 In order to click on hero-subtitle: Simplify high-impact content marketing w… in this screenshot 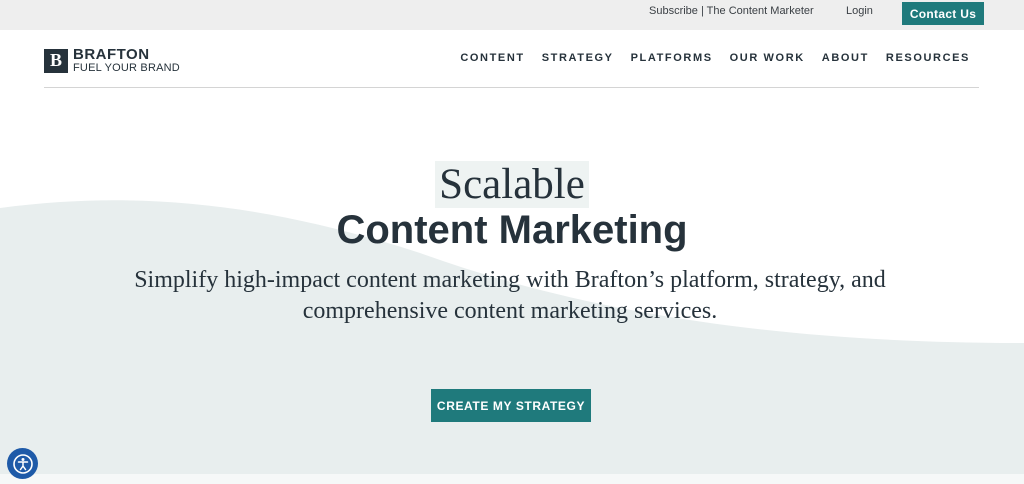, I will do `click(510, 295)`.